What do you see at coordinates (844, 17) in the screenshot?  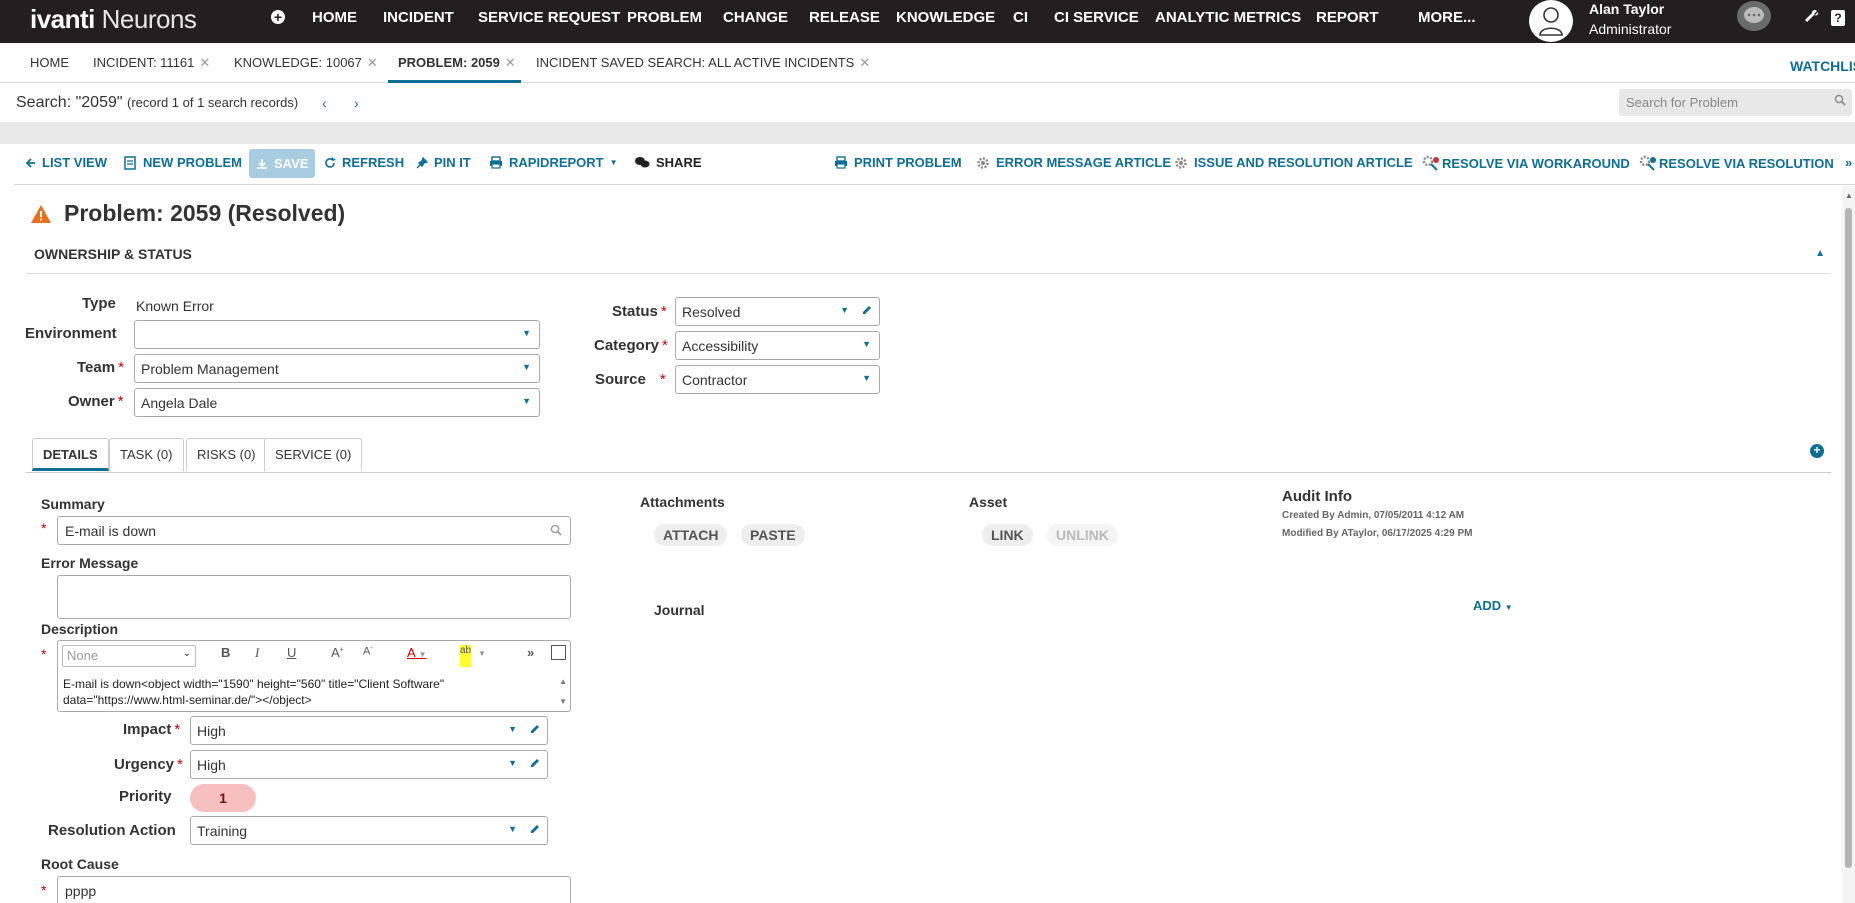 I see `nav-release: RELEASE` at bounding box center [844, 17].